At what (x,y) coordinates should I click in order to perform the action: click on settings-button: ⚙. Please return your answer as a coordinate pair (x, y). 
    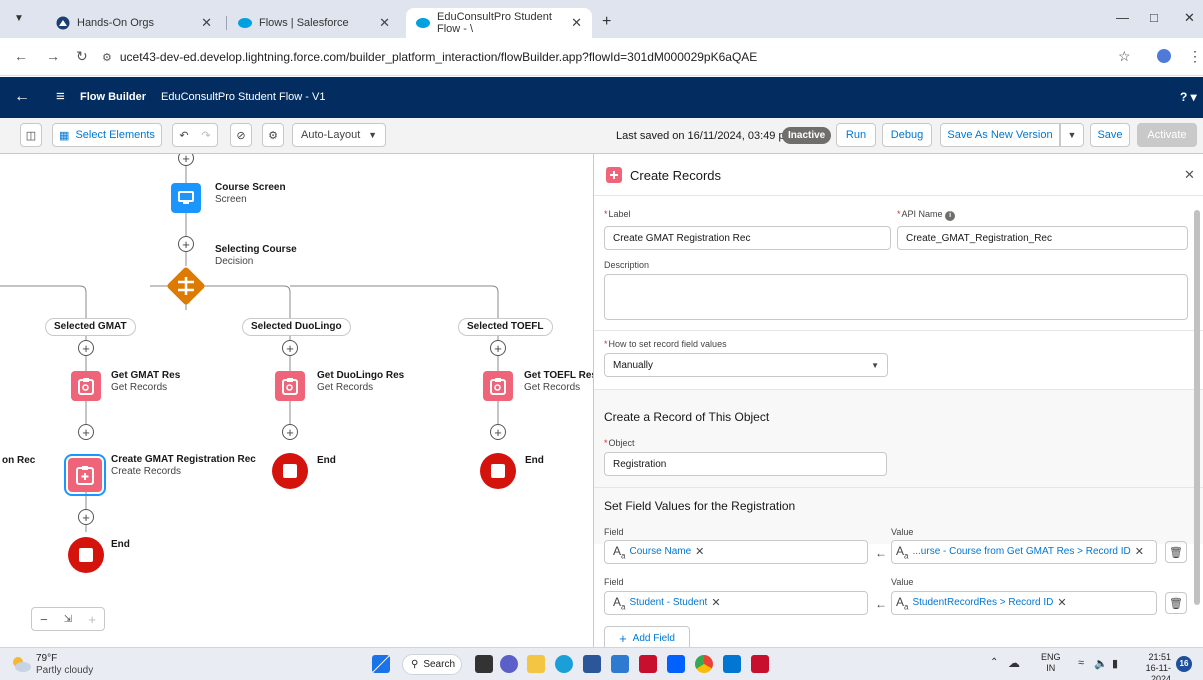
    Looking at the image, I should click on (273, 135).